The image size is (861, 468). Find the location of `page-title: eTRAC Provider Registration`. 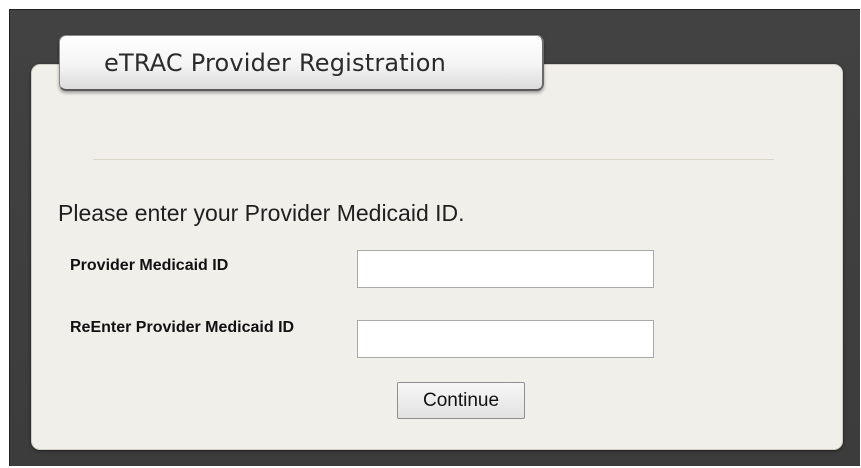

page-title: eTRAC Provider Registration is located at coordinates (275, 63).